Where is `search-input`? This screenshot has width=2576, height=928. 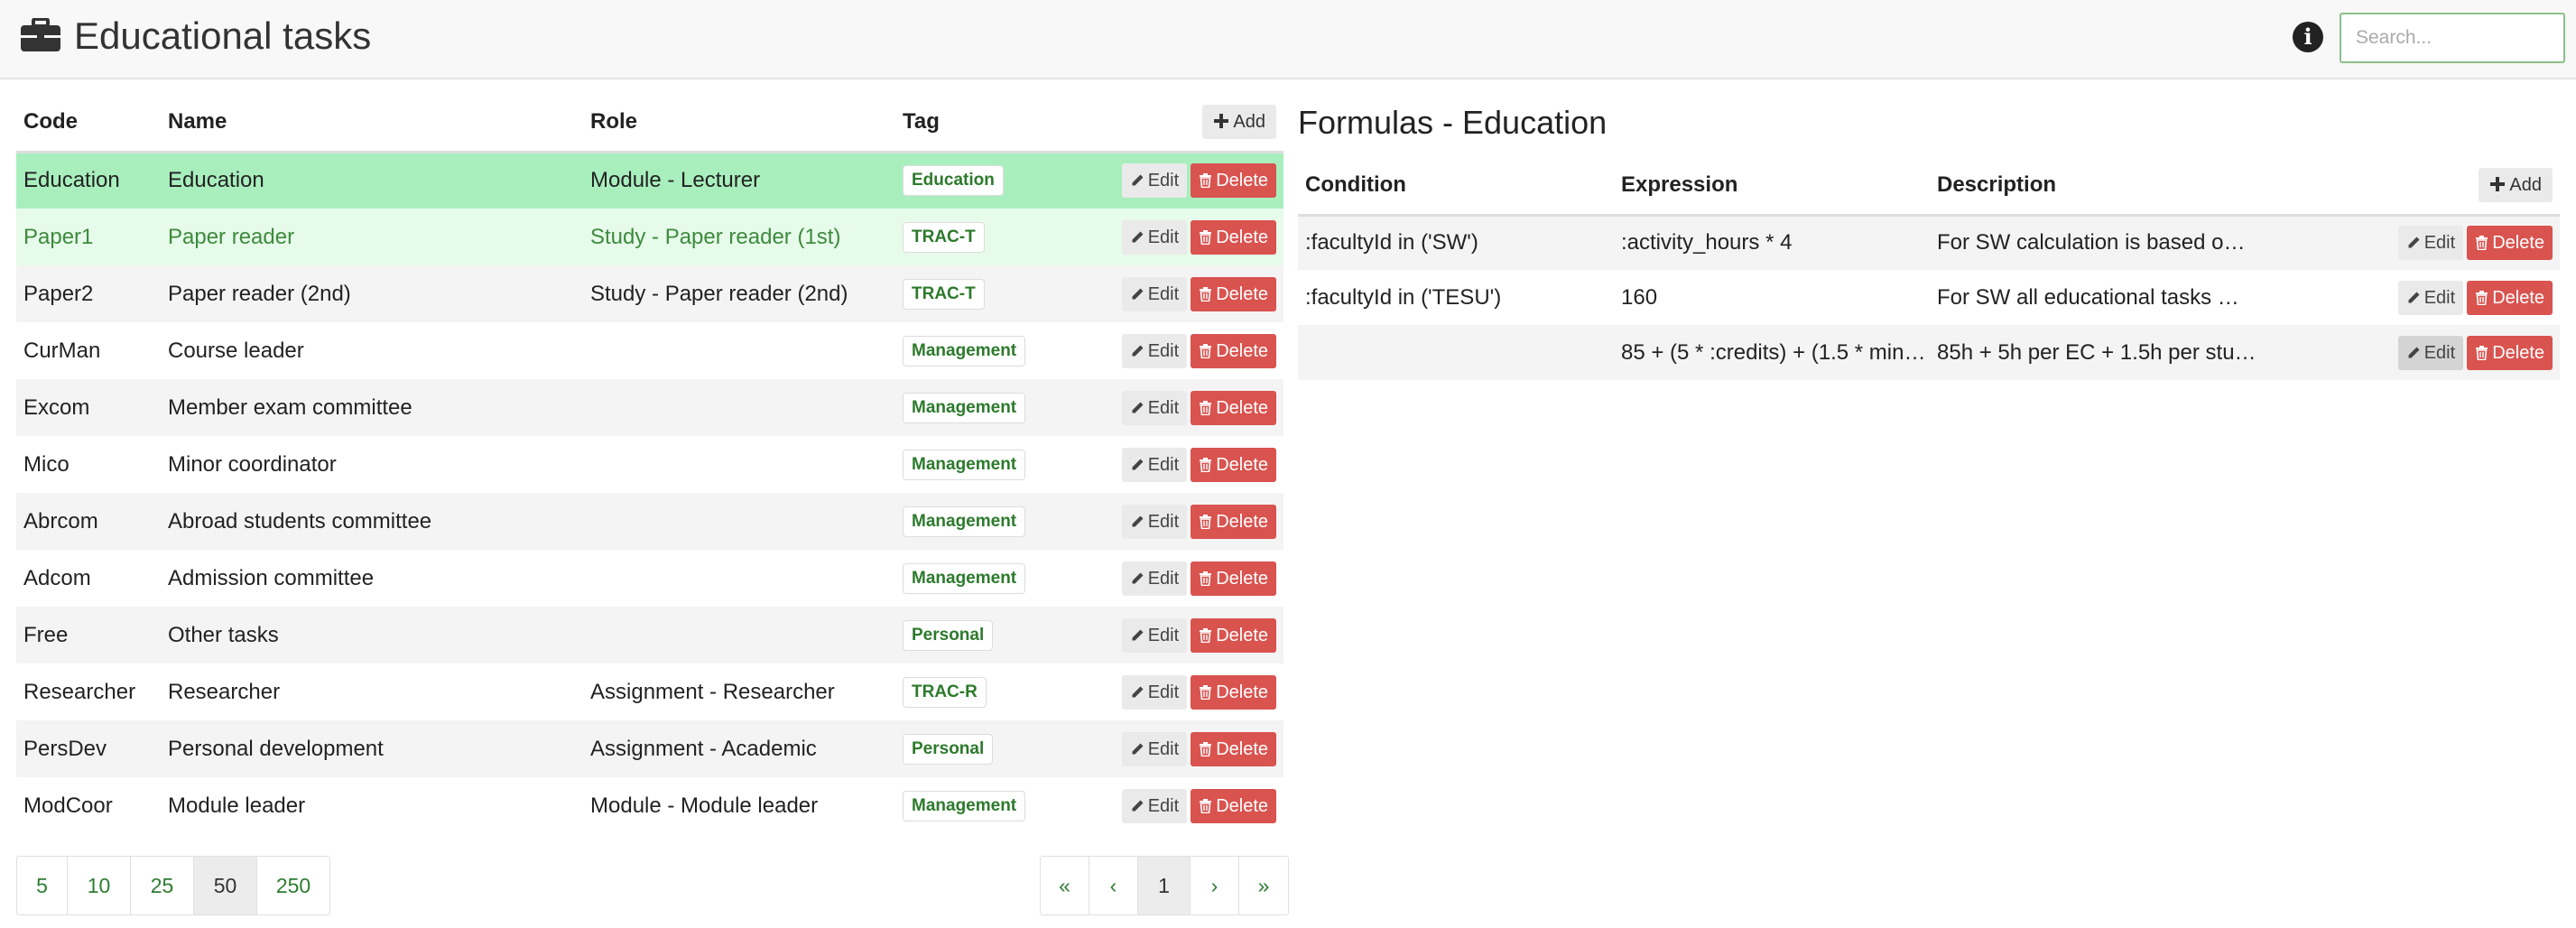
search-input is located at coordinates (2452, 38).